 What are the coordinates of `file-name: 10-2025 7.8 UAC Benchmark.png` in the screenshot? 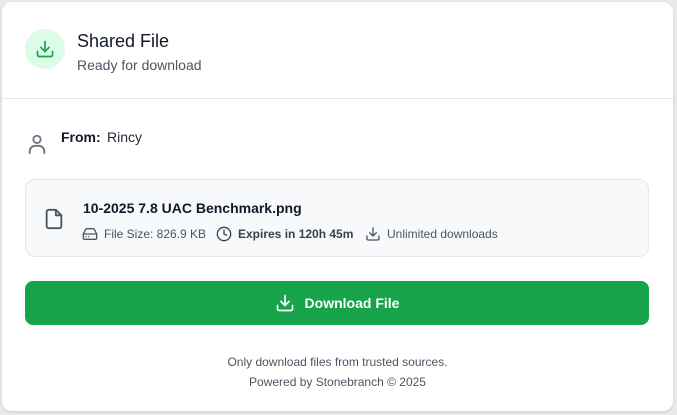 It's located at (192, 208).